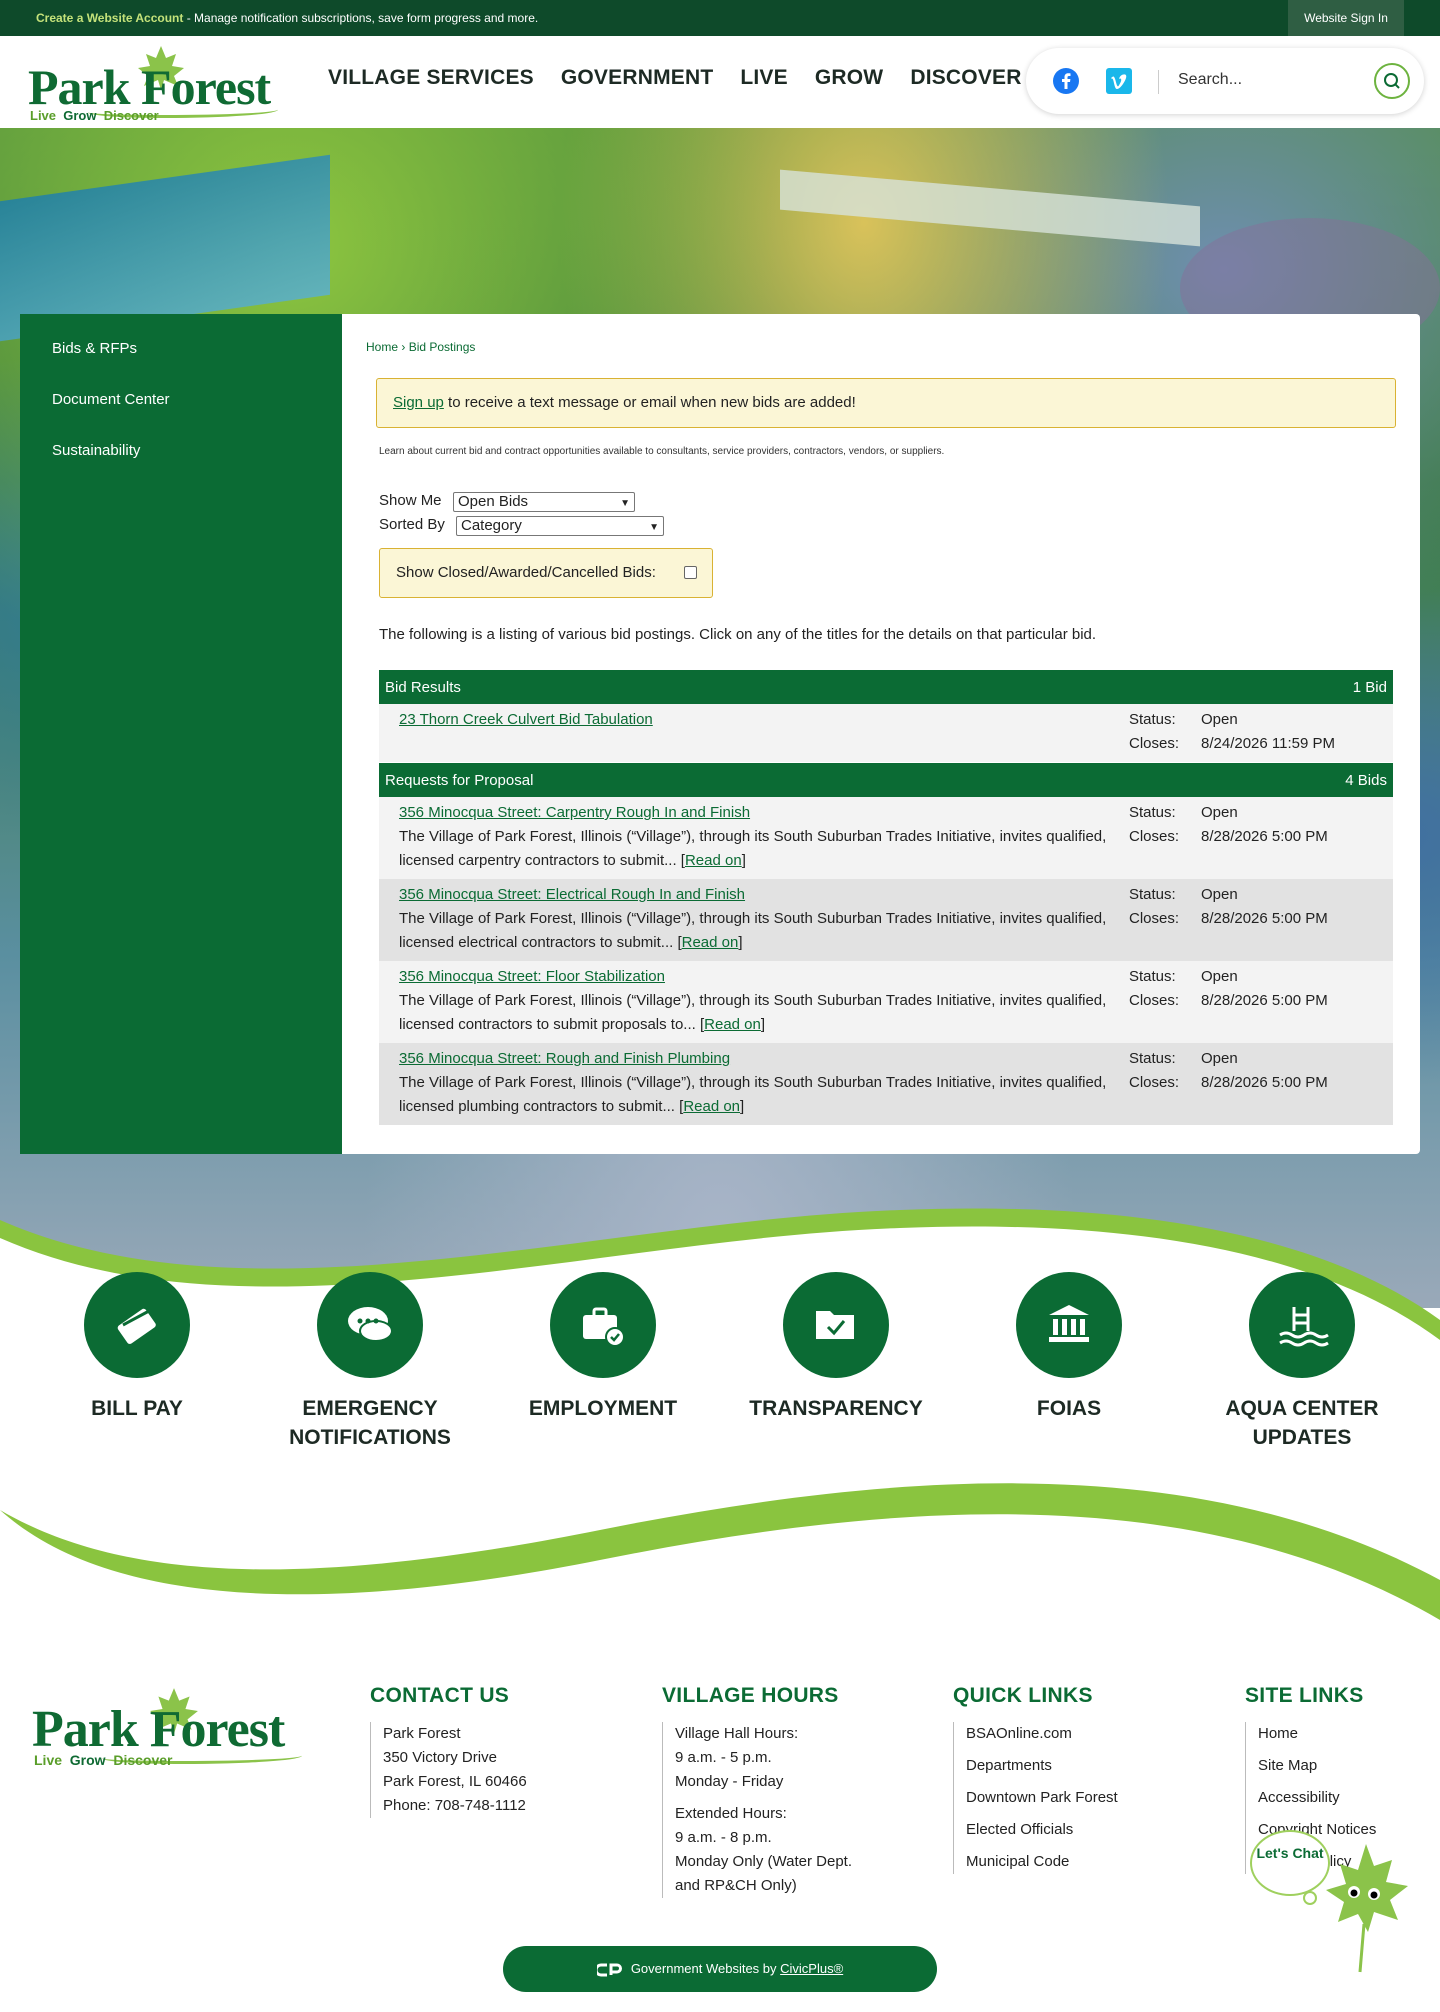 The width and height of the screenshot is (1440, 2012). Describe the element at coordinates (1042, 1766) in the screenshot. I see `footer-link-departments: Departments` at that location.